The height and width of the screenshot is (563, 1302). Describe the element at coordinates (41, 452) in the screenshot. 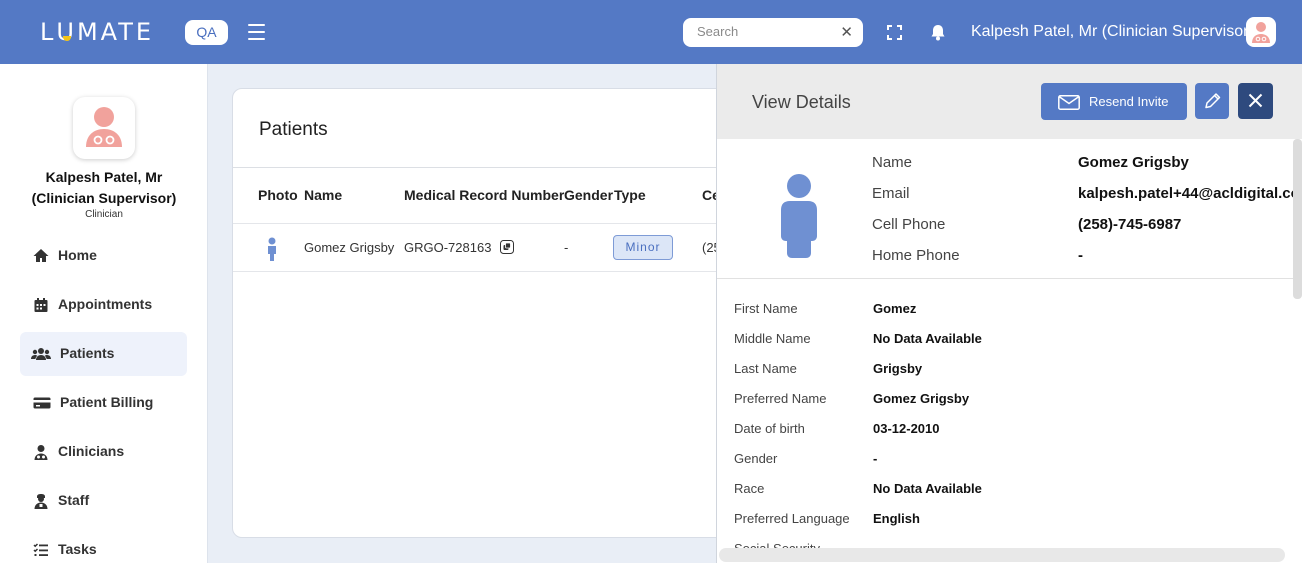

I see `doctor-icon` at that location.